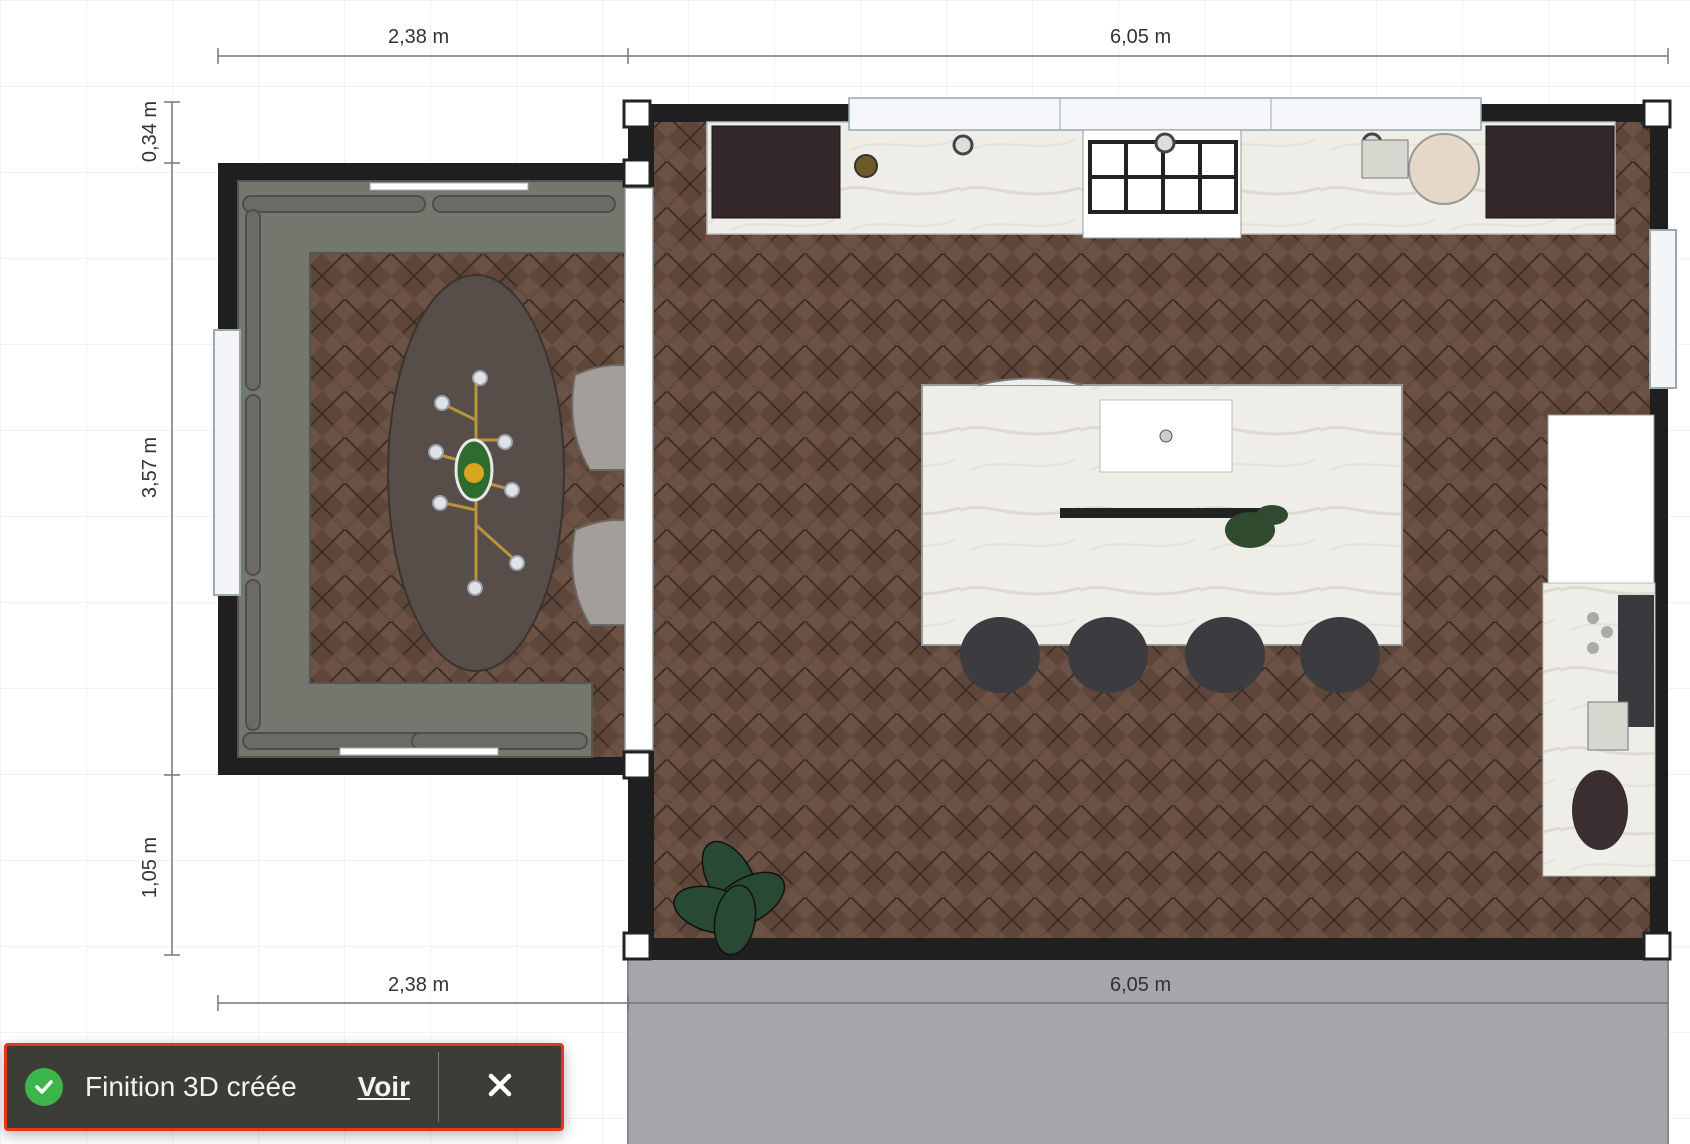  What do you see at coordinates (227, 462) in the screenshot?
I see `window-dining-left` at bounding box center [227, 462].